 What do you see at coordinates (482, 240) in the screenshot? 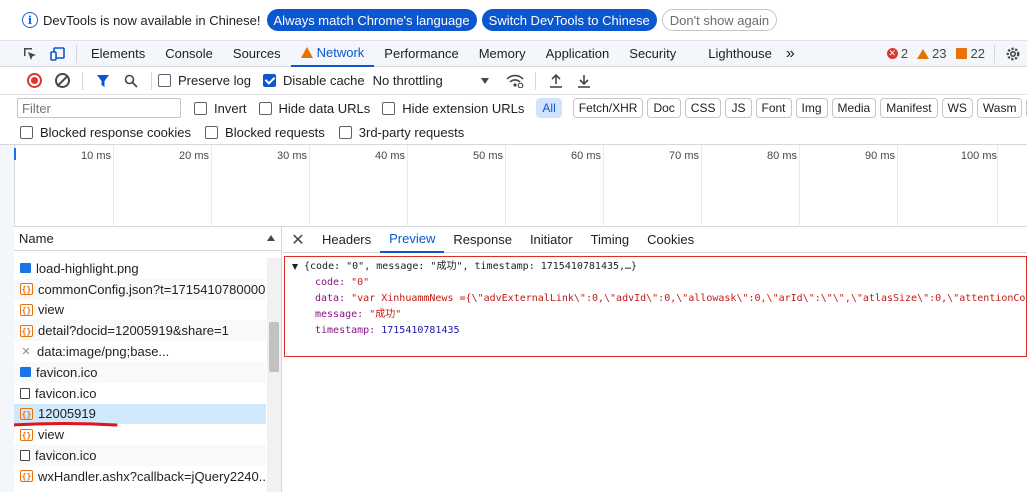
I see `tab-response: Response` at bounding box center [482, 240].